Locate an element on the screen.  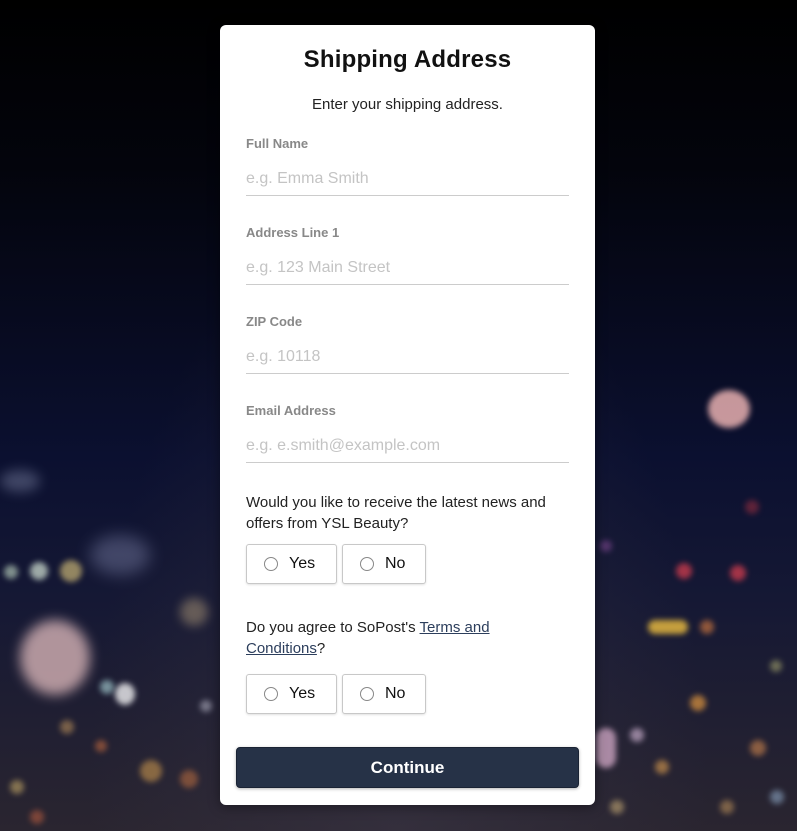
full-name-field: Full Name is located at coordinates (407, 166).